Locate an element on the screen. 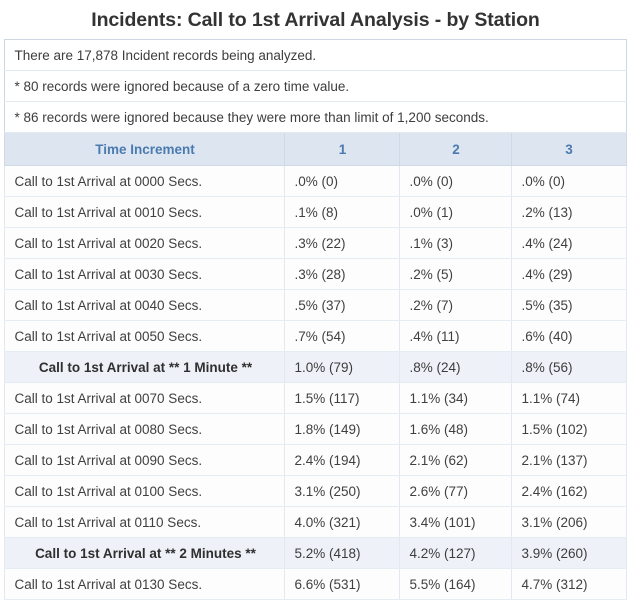 This screenshot has height=603, width=631. cell-value: 1.5% (102) is located at coordinates (569, 429).